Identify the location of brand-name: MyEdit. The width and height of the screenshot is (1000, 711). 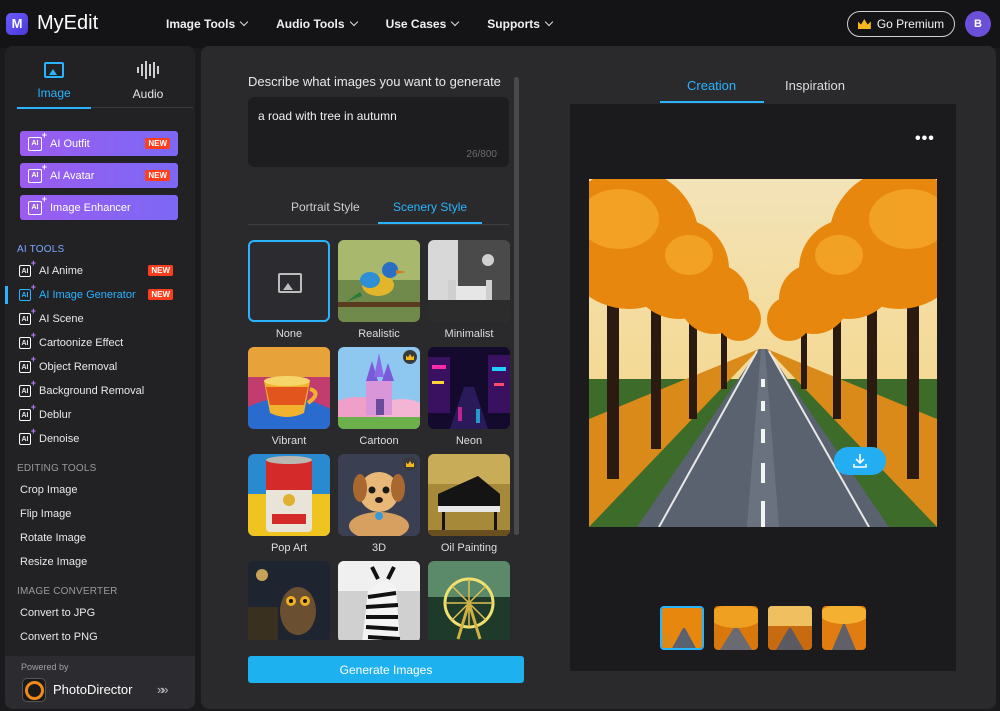
(68, 23).